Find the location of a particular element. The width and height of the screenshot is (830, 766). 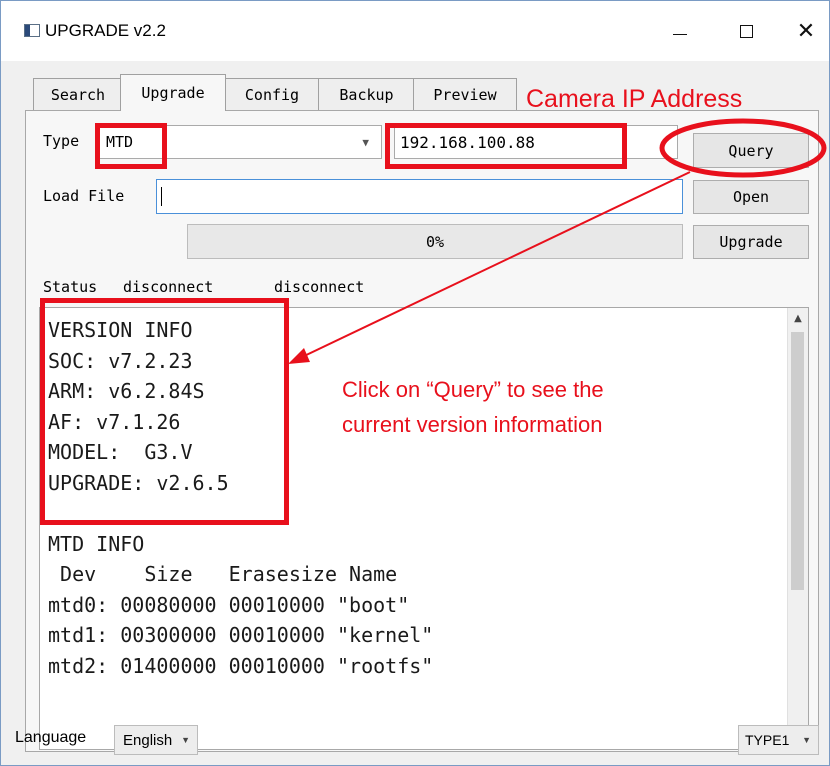

load-file-label: Load File is located at coordinates (84, 196).